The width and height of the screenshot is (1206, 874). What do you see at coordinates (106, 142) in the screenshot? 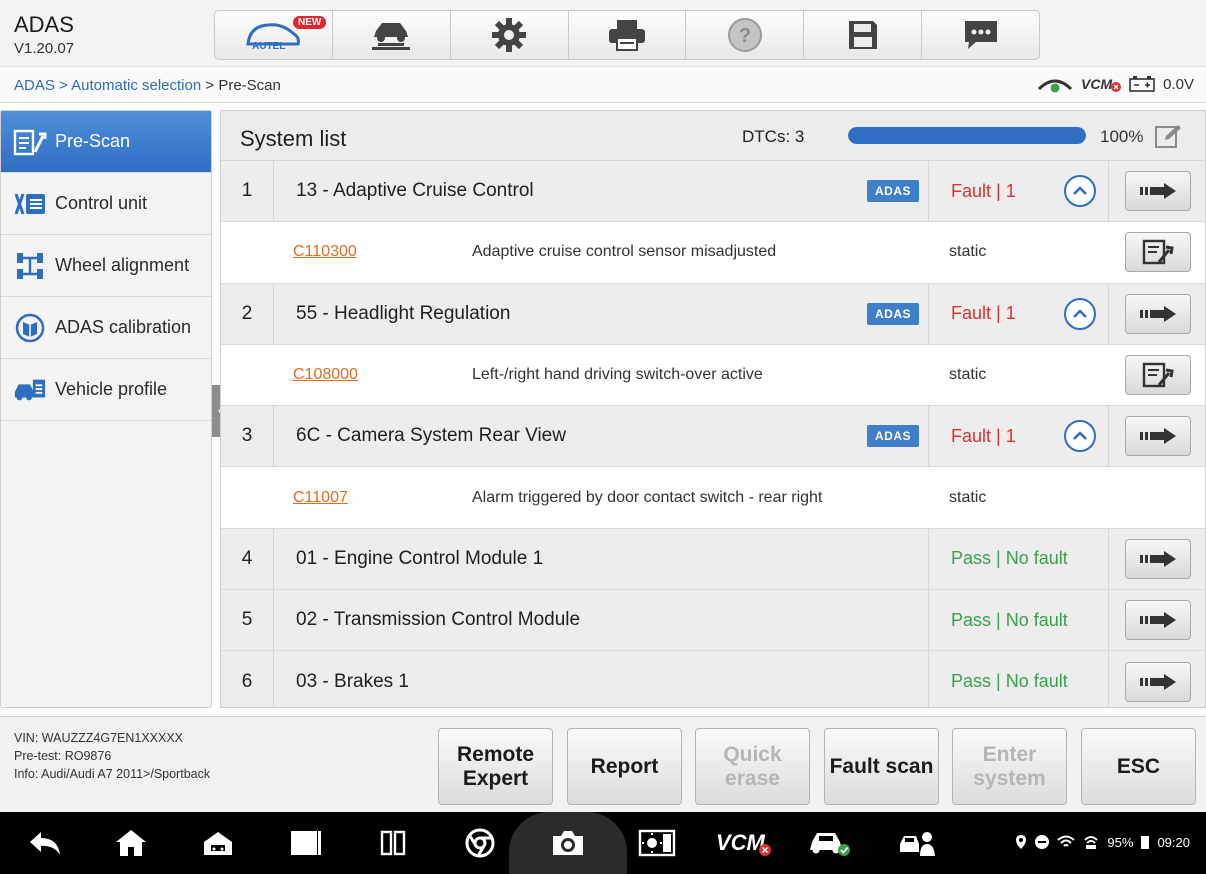
I see `sidebar-item-pre-scan: Pre-Scan` at bounding box center [106, 142].